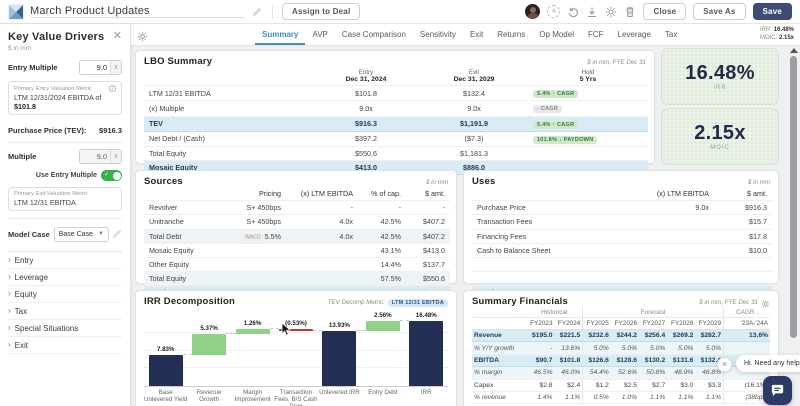 Image resolution: width=800 pixels, height=406 pixels. What do you see at coordinates (95, 156) in the screenshot?
I see `multiple-input` at bounding box center [95, 156].